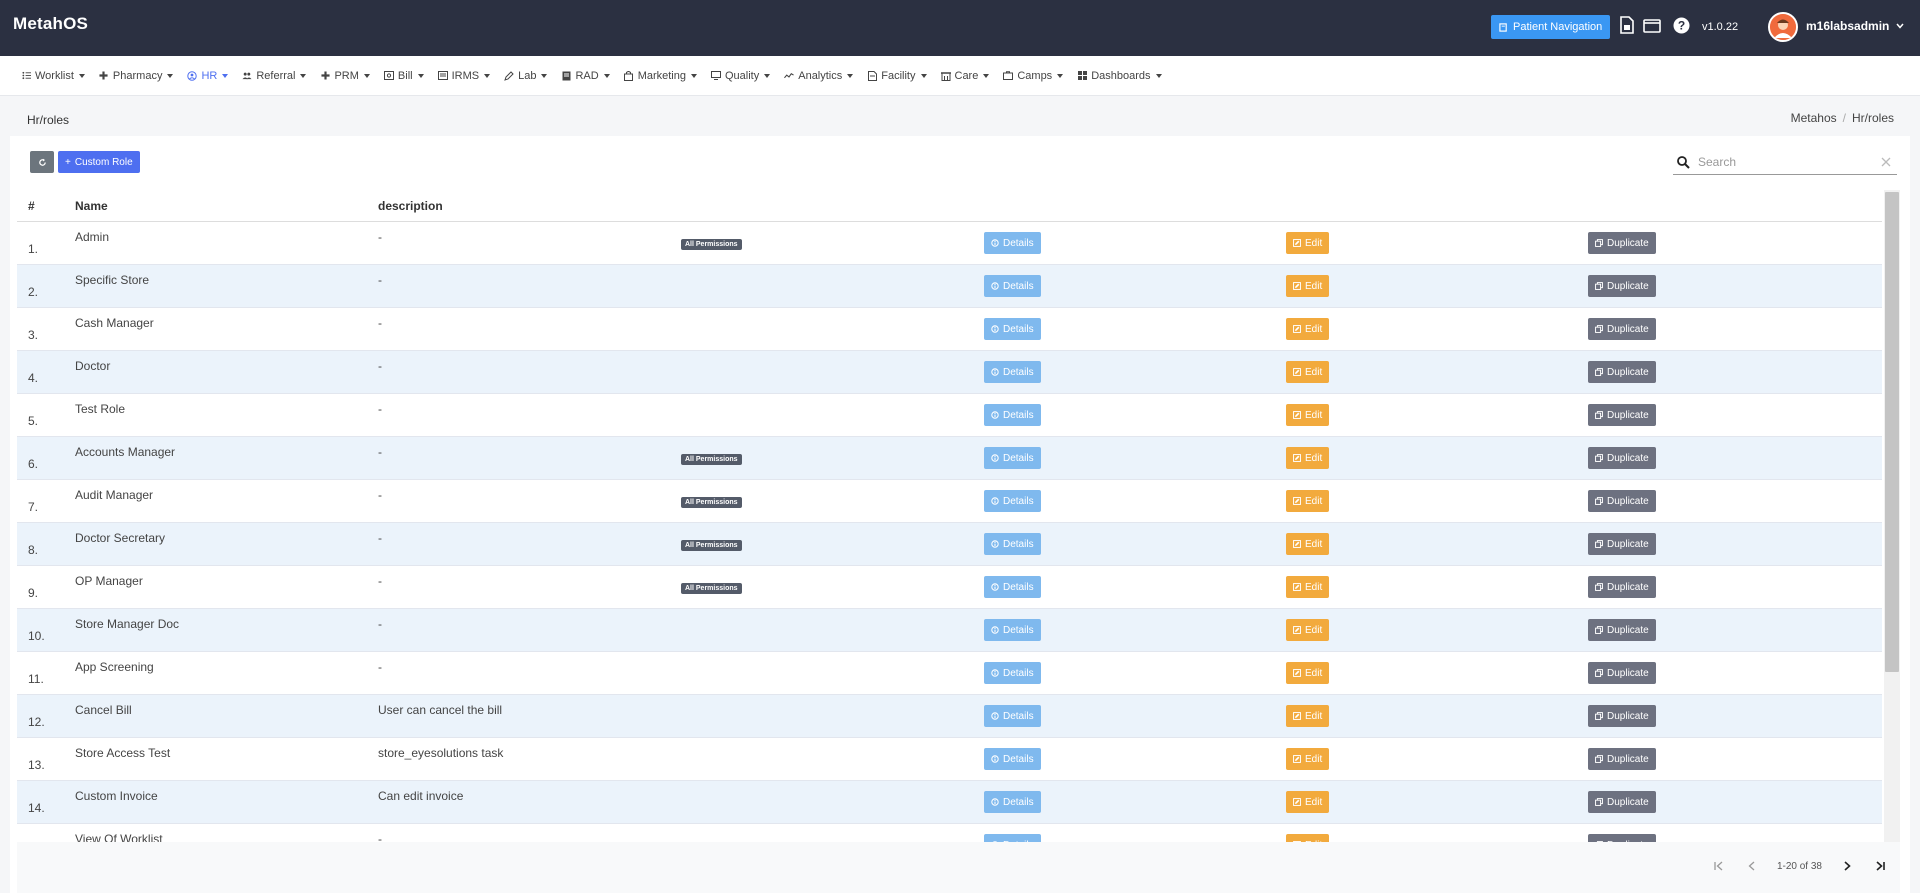 The width and height of the screenshot is (1920, 893). I want to click on avatar, so click(1783, 27).